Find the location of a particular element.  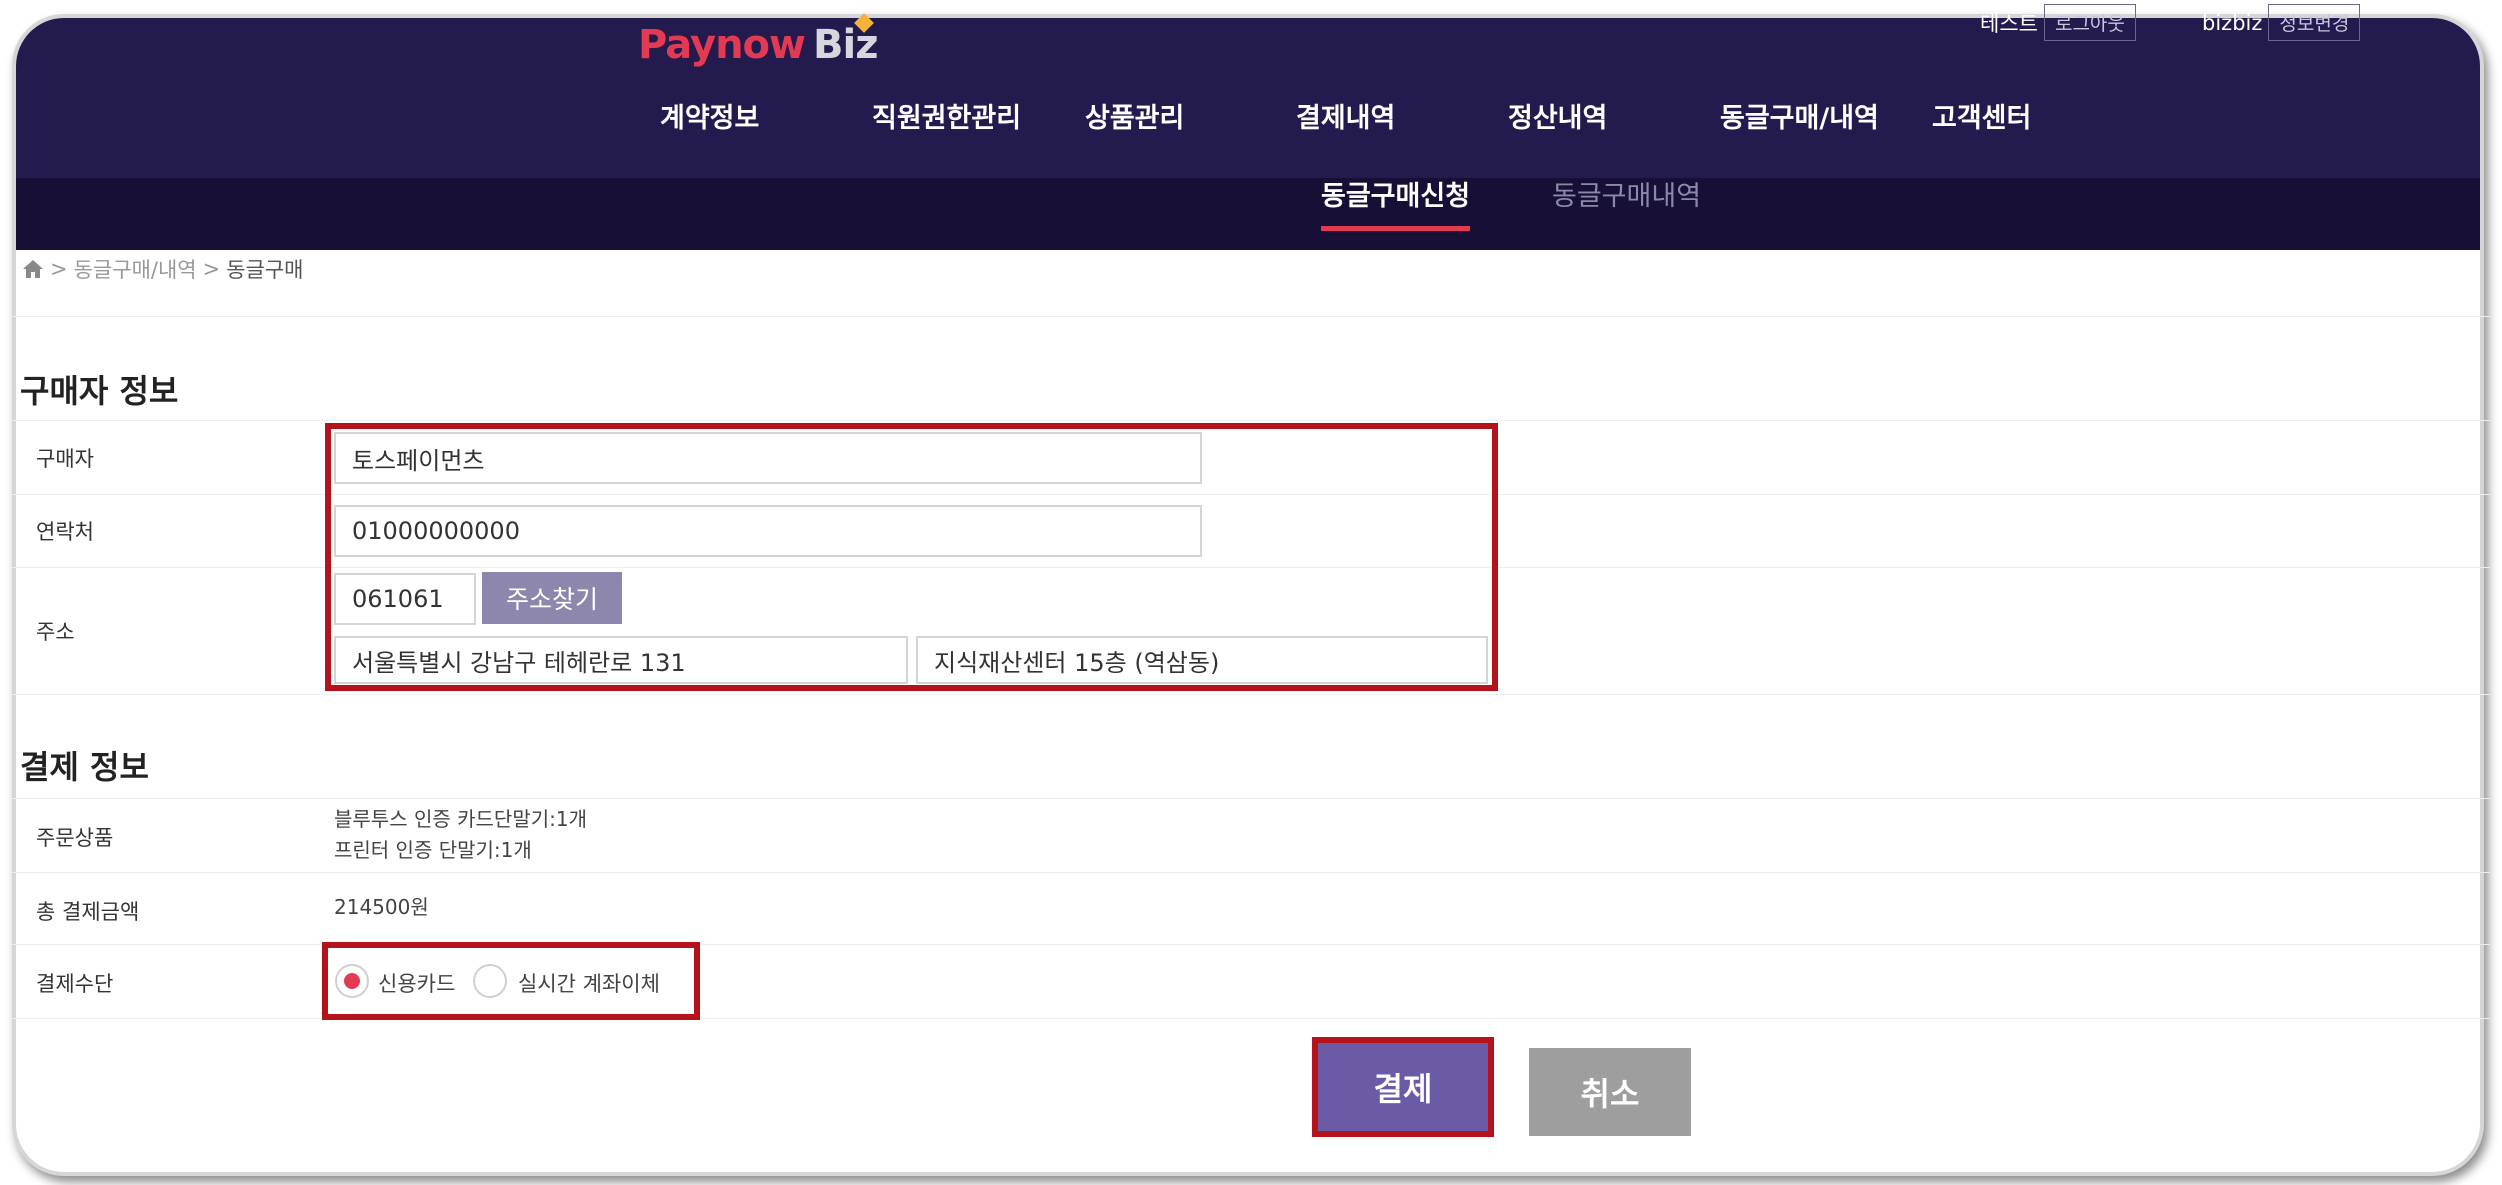

user-id: bizbiz is located at coordinates (2232, 22).